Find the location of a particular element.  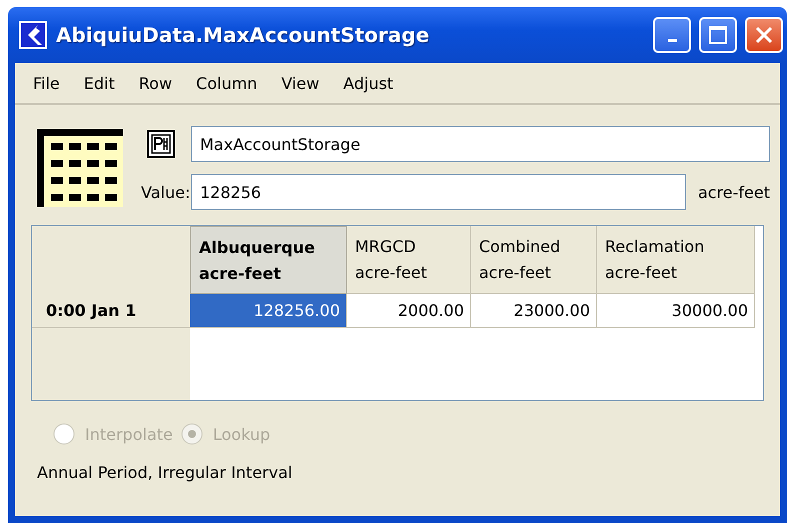

app-logo-icon is located at coordinates (33, 35).